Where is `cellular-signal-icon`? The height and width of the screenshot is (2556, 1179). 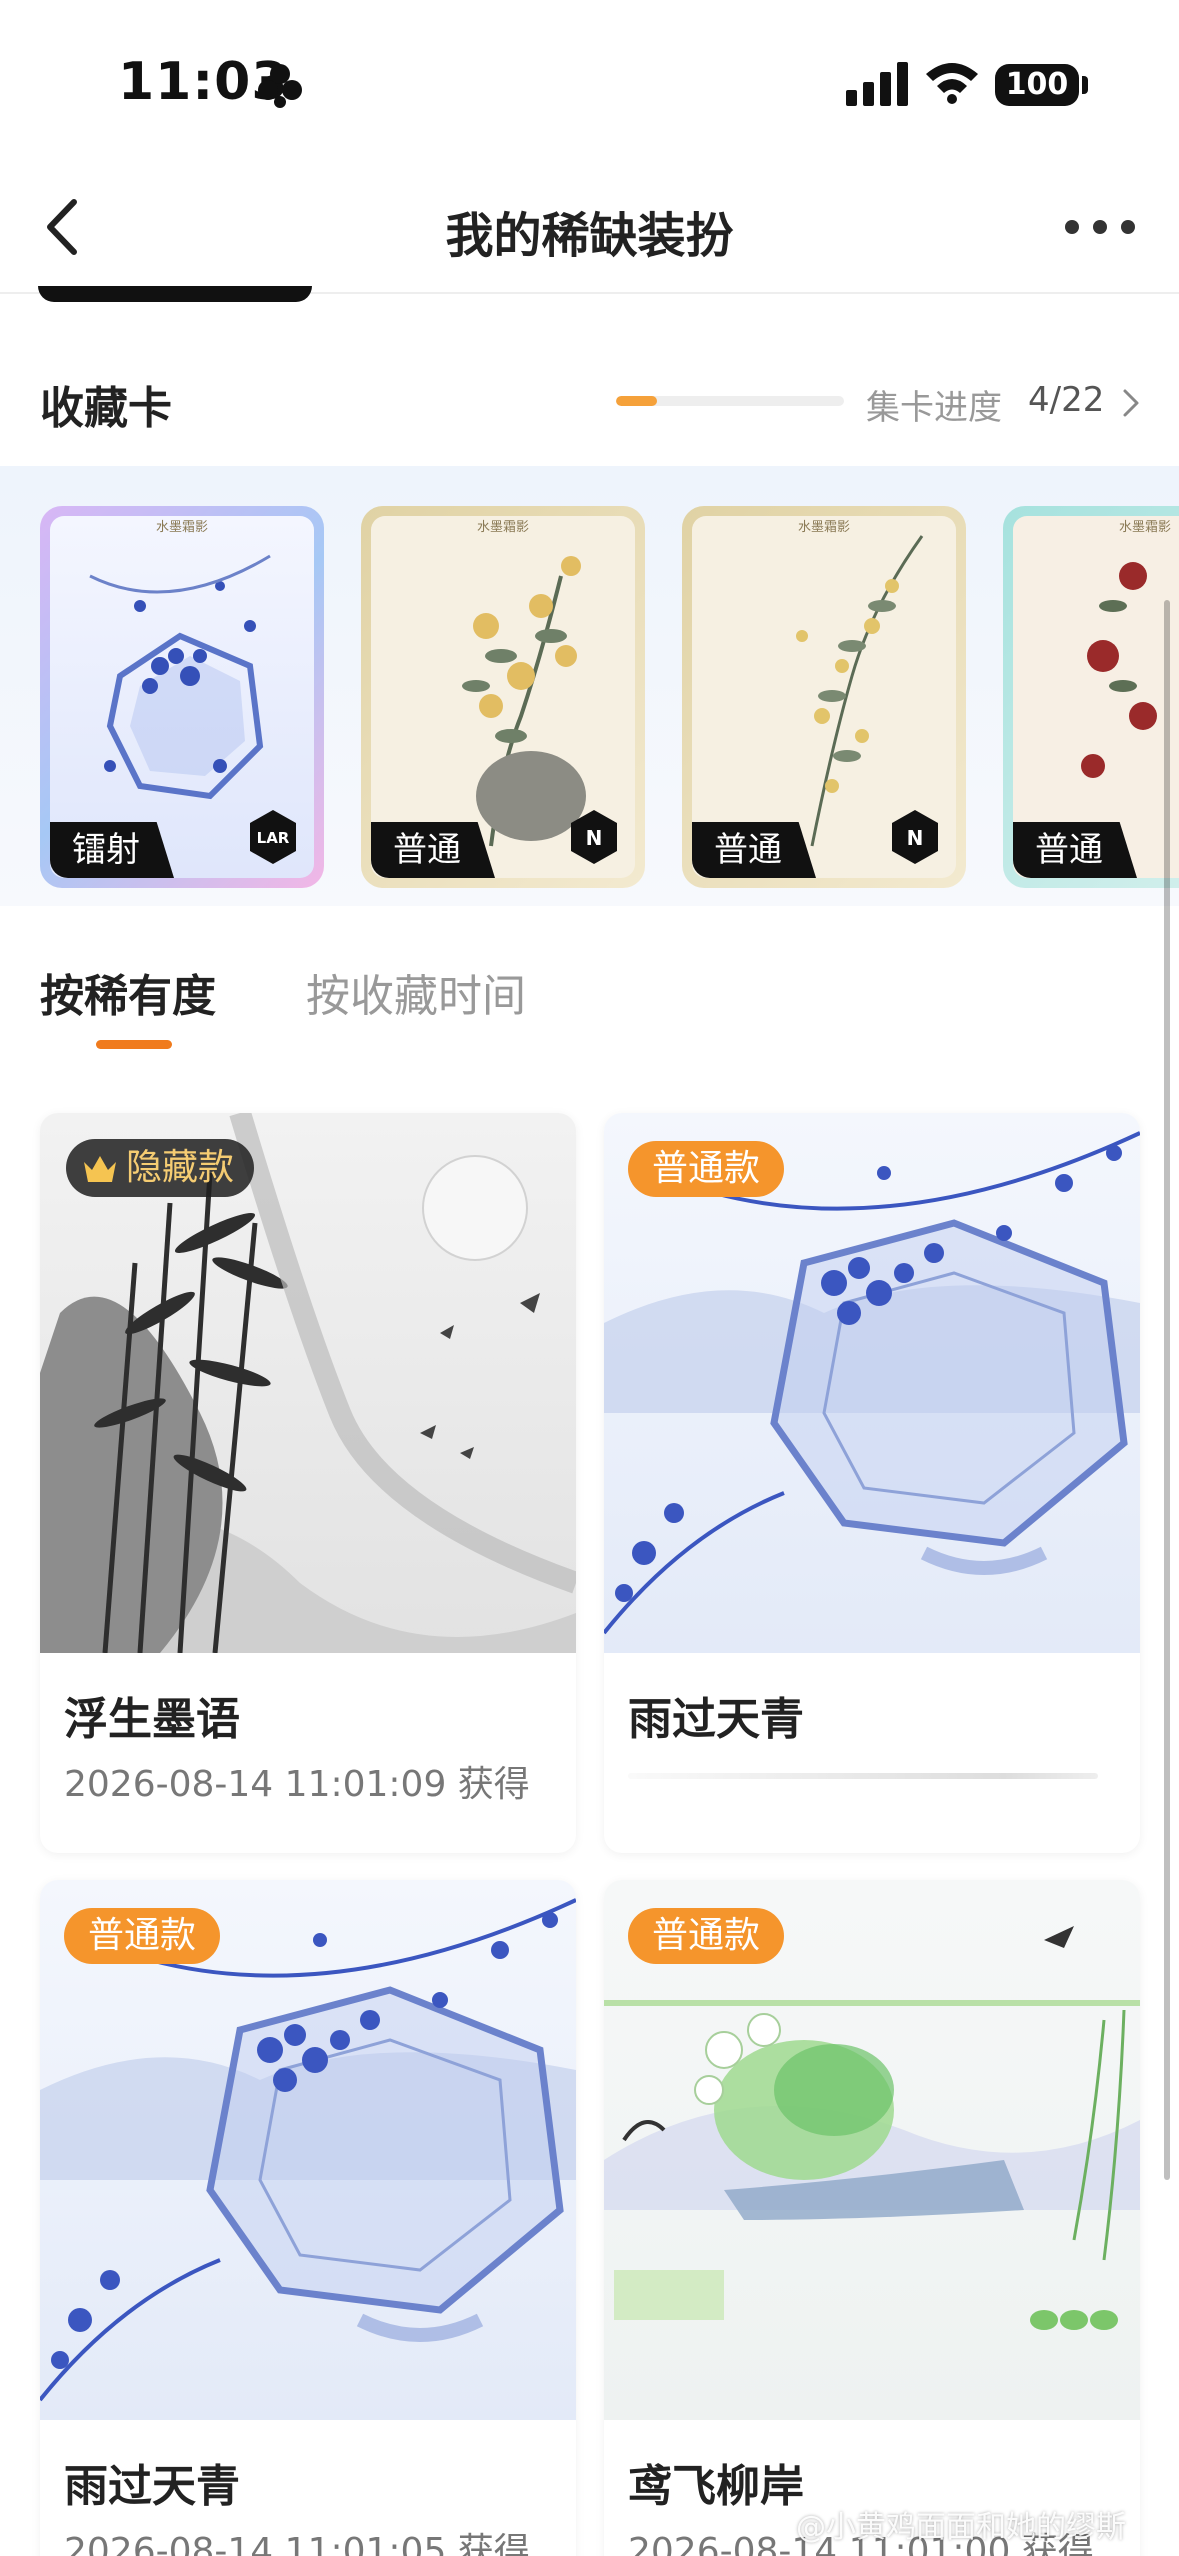 cellular-signal-icon is located at coordinates (877, 84).